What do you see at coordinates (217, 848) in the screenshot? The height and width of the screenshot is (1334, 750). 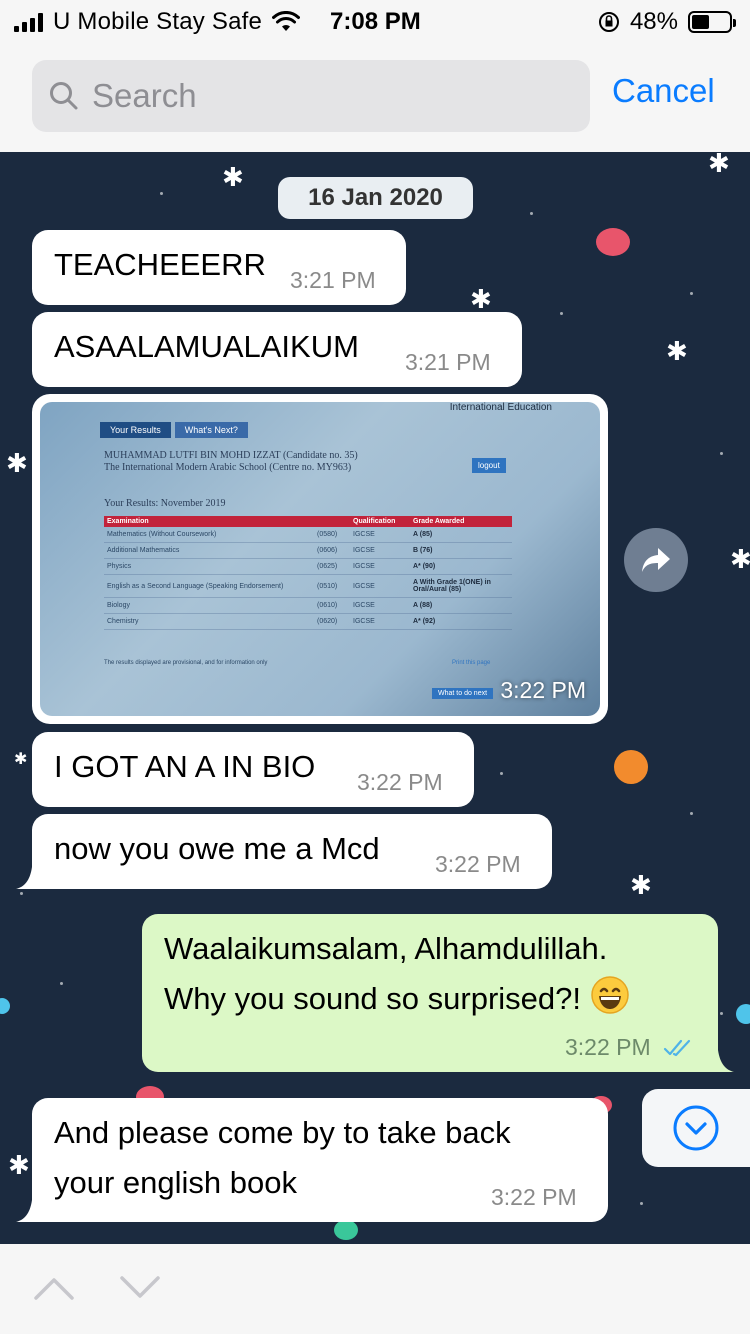 I see `message-text: now you owe me a Mcd` at bounding box center [217, 848].